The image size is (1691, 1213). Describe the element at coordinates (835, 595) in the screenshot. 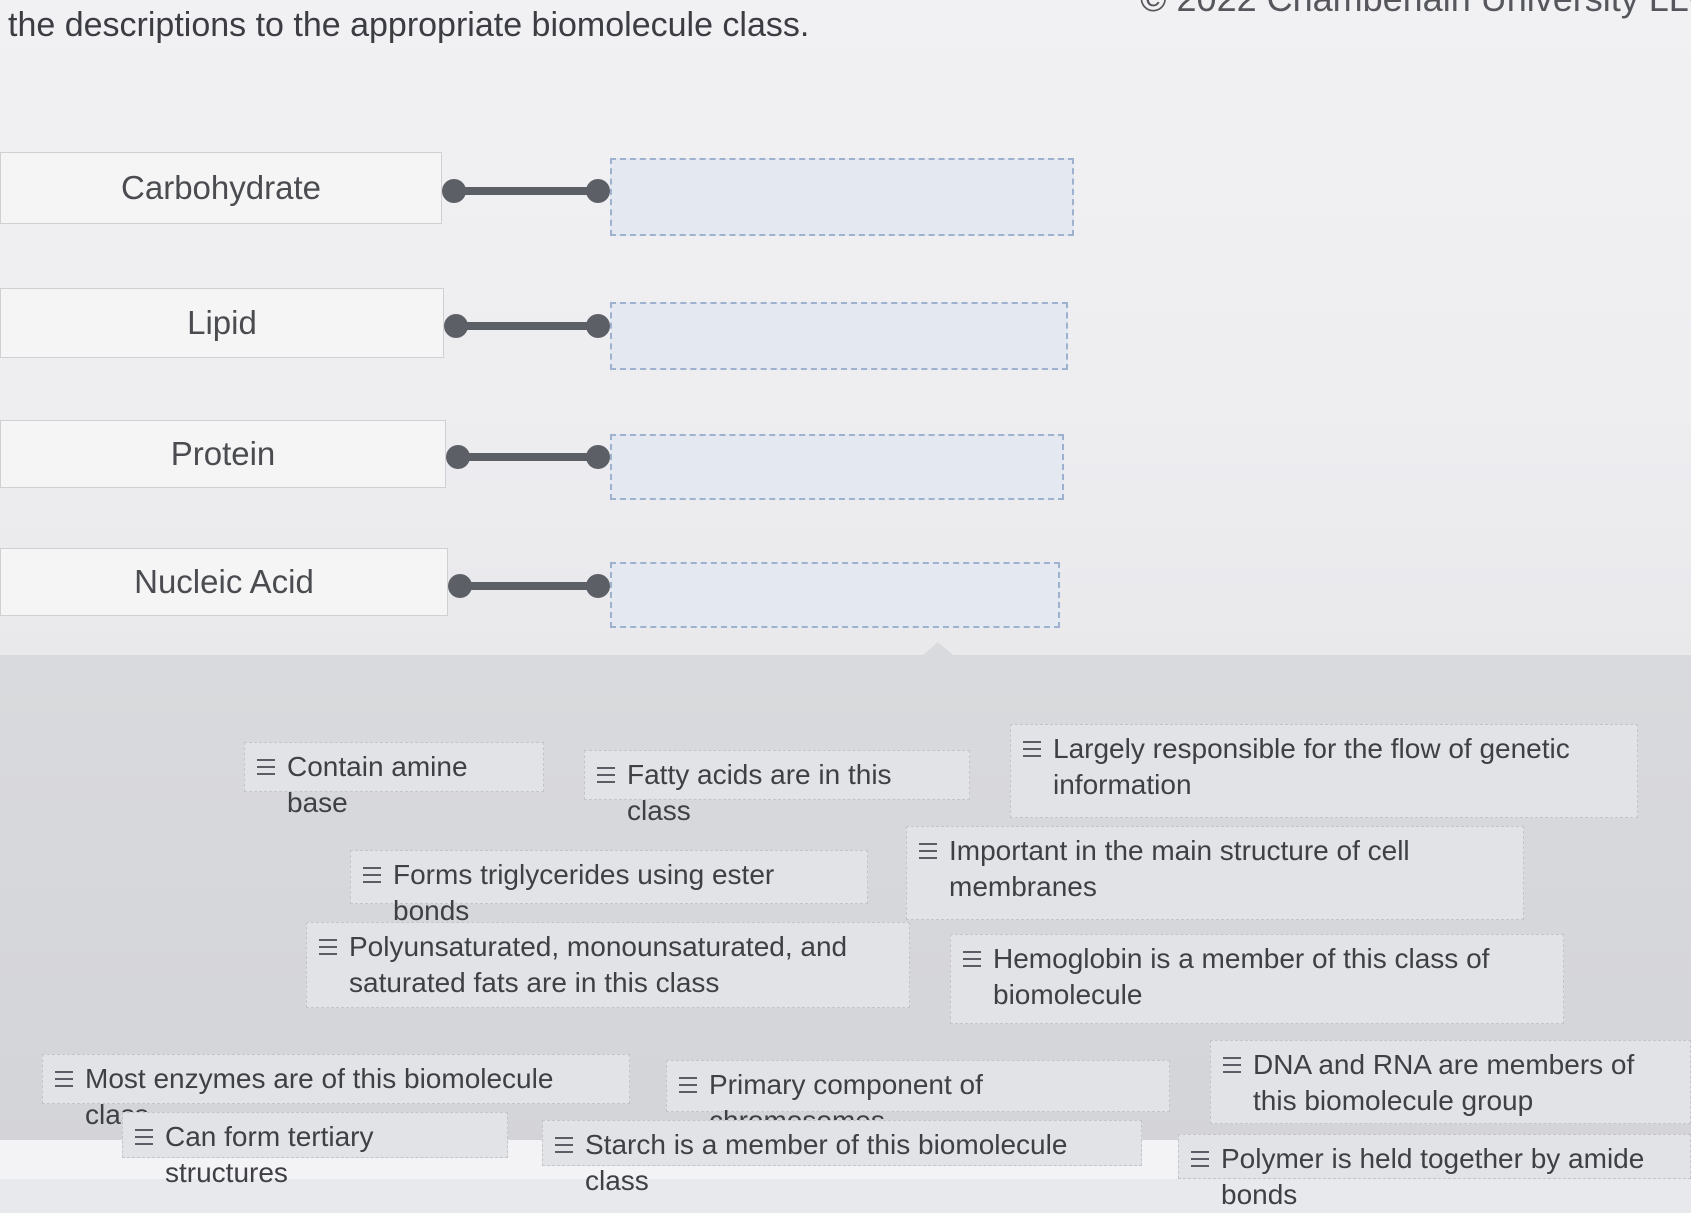

I see `dropzone-nucleic-acid` at that location.